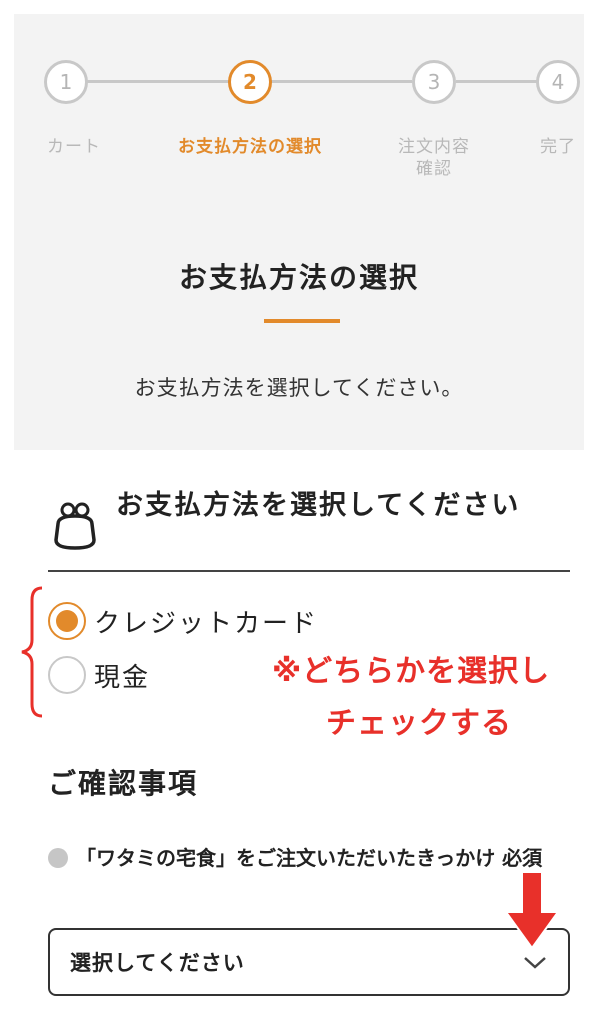 The width and height of the screenshot is (598, 1024). What do you see at coordinates (558, 82) in the screenshot?
I see `step-4-circle: 4` at bounding box center [558, 82].